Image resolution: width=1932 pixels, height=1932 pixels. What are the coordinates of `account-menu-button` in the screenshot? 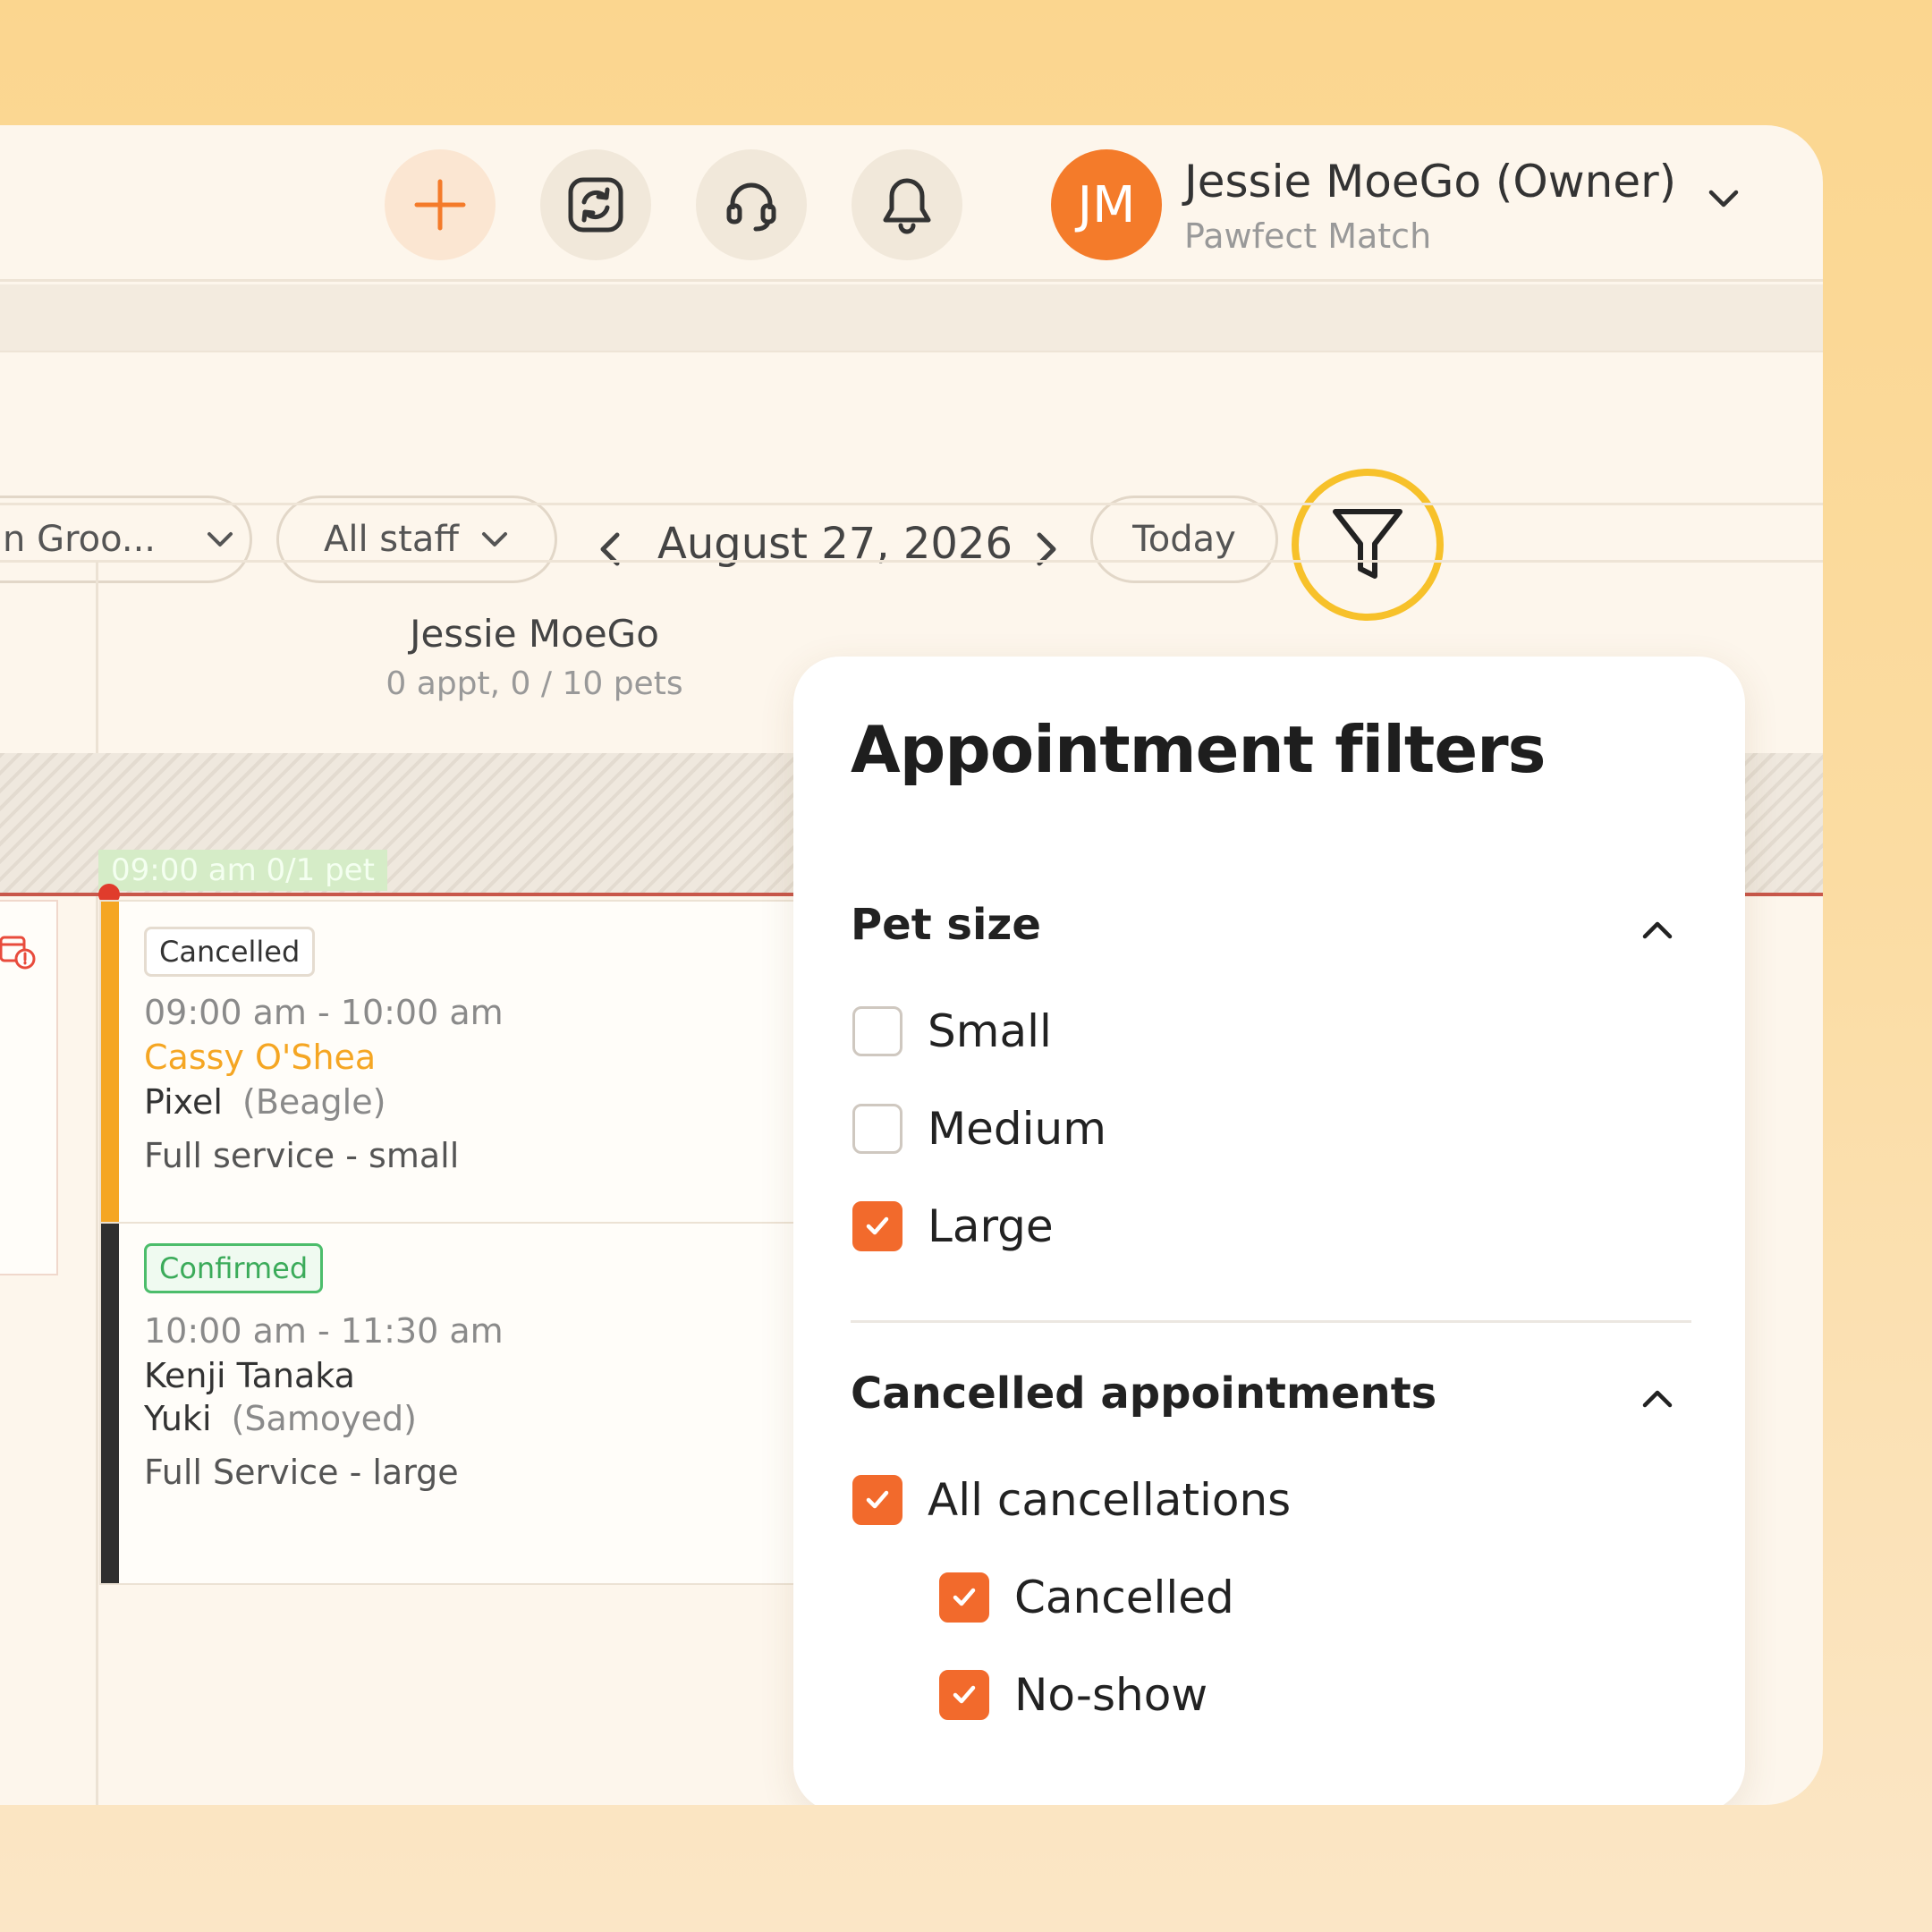 It's located at (1723, 200).